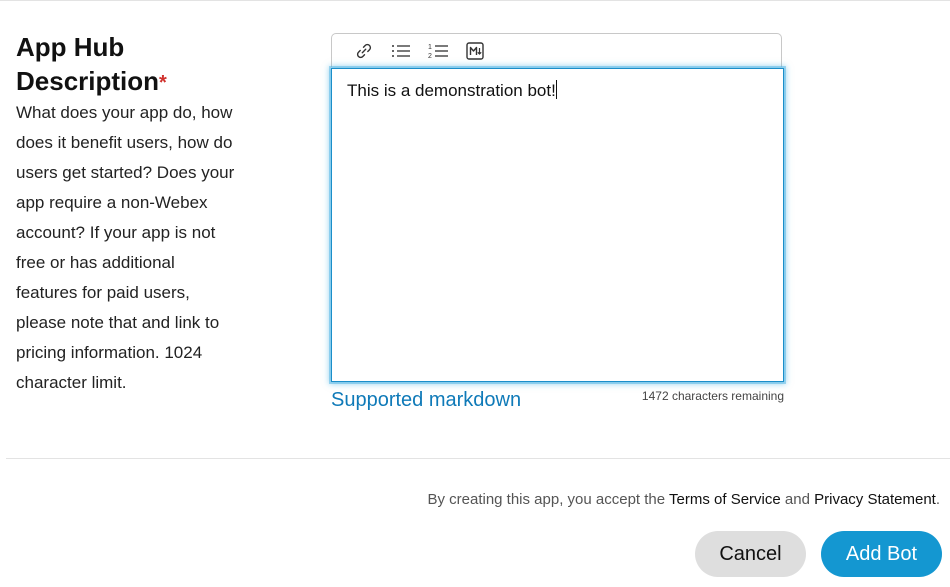 This screenshot has height=587, width=950. What do you see at coordinates (475, 51) in the screenshot?
I see `markdown-icon` at bounding box center [475, 51].